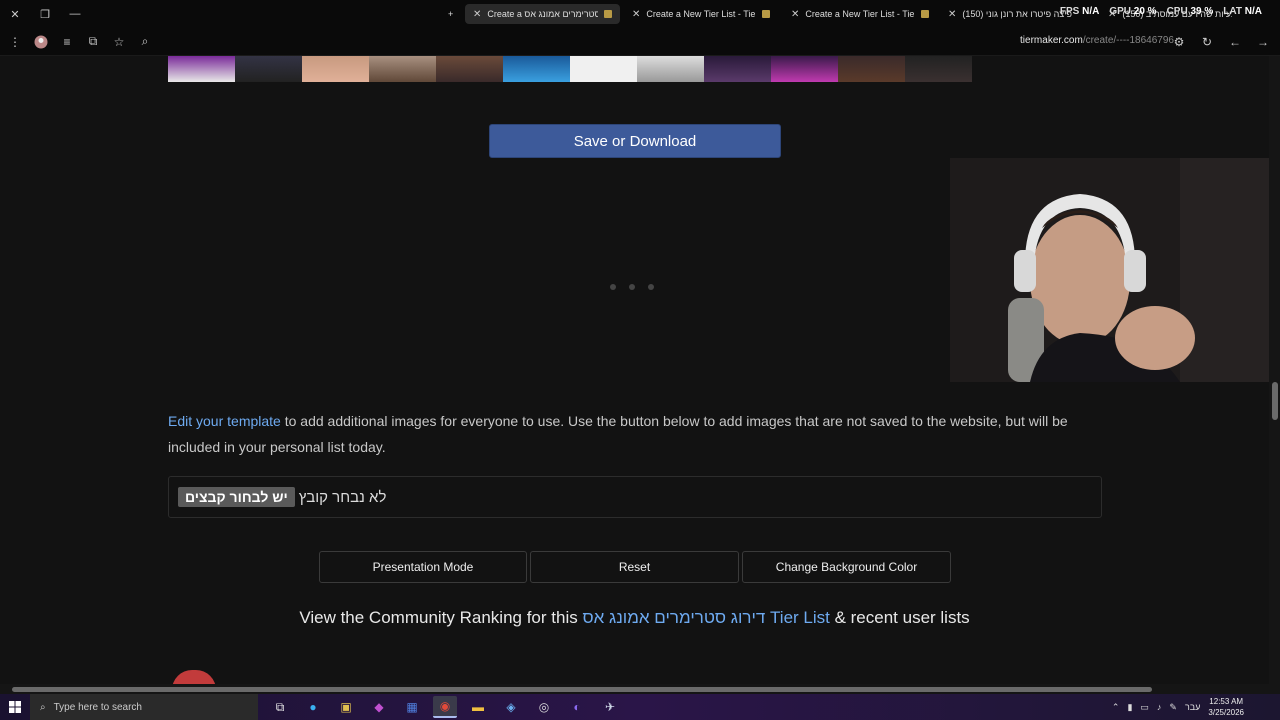  Describe the element at coordinates (1144, 707) in the screenshot. I see `network-icon: ▭` at that location.